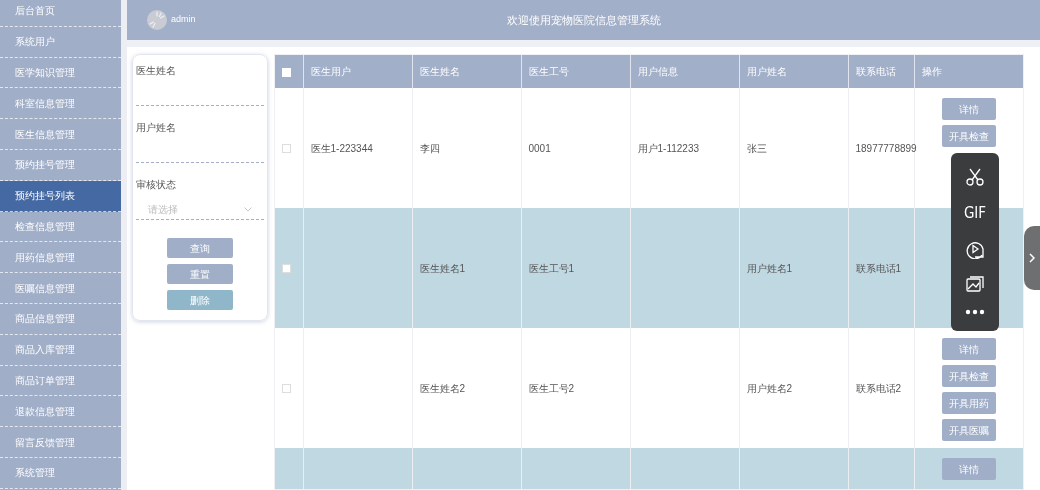 The height and width of the screenshot is (490, 1040). What do you see at coordinates (156, 185) in the screenshot?
I see `field-label: 审核状态` at bounding box center [156, 185].